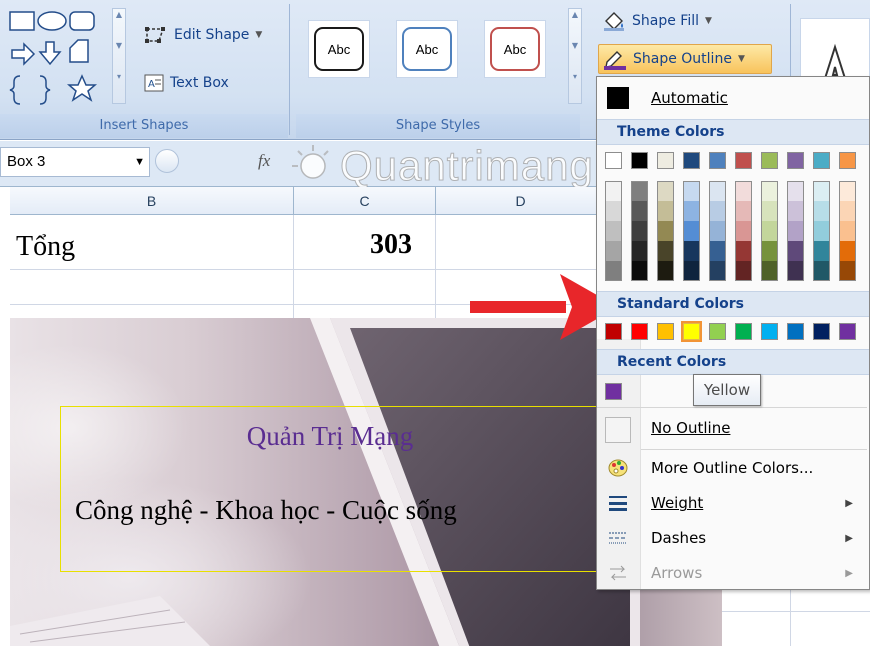  What do you see at coordinates (515, 49) in the screenshot?
I see `shape-style-3: Abc` at bounding box center [515, 49].